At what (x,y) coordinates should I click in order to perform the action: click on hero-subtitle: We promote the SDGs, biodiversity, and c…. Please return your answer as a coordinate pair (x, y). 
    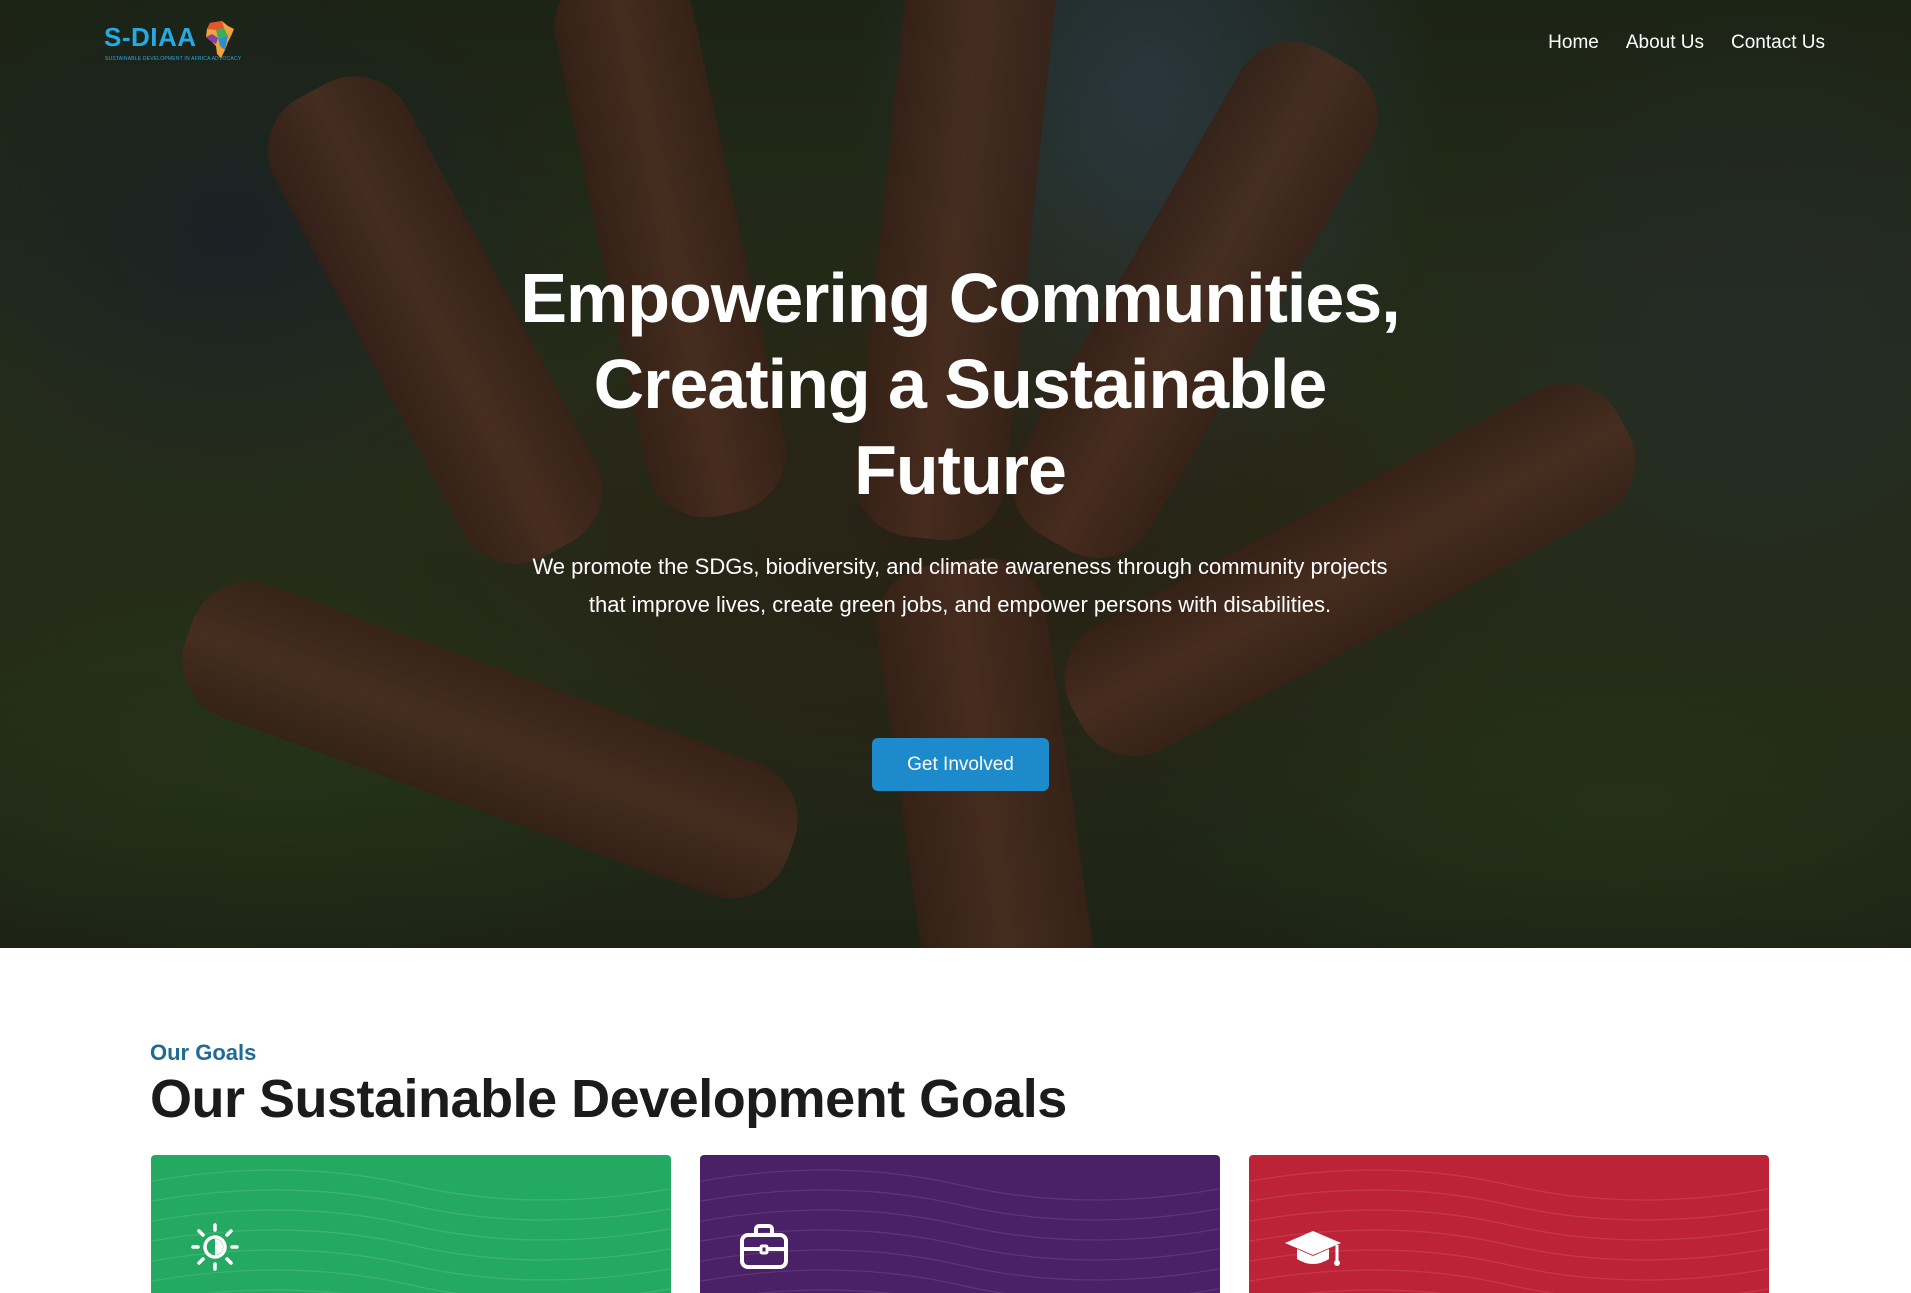
    Looking at the image, I should click on (960, 585).